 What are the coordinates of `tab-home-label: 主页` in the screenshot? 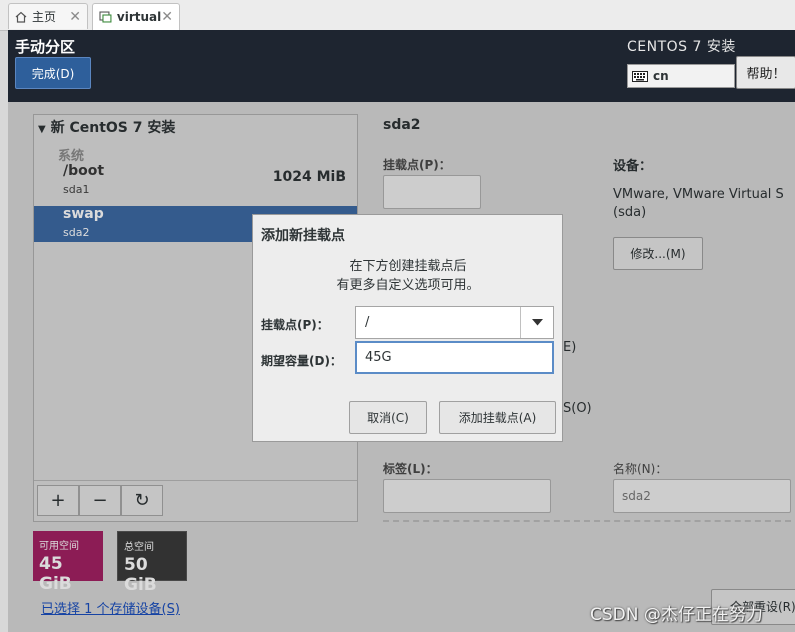 It's located at (44, 17).